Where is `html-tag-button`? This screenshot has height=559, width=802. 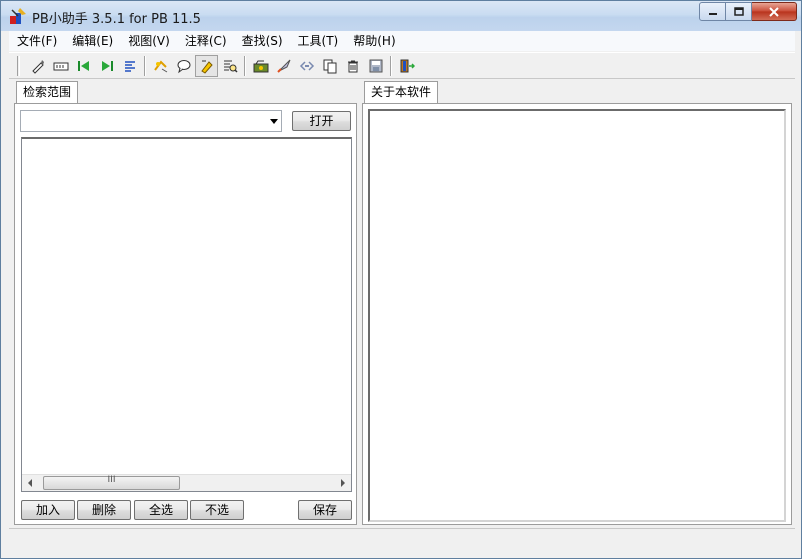 html-tag-button is located at coordinates (306, 66).